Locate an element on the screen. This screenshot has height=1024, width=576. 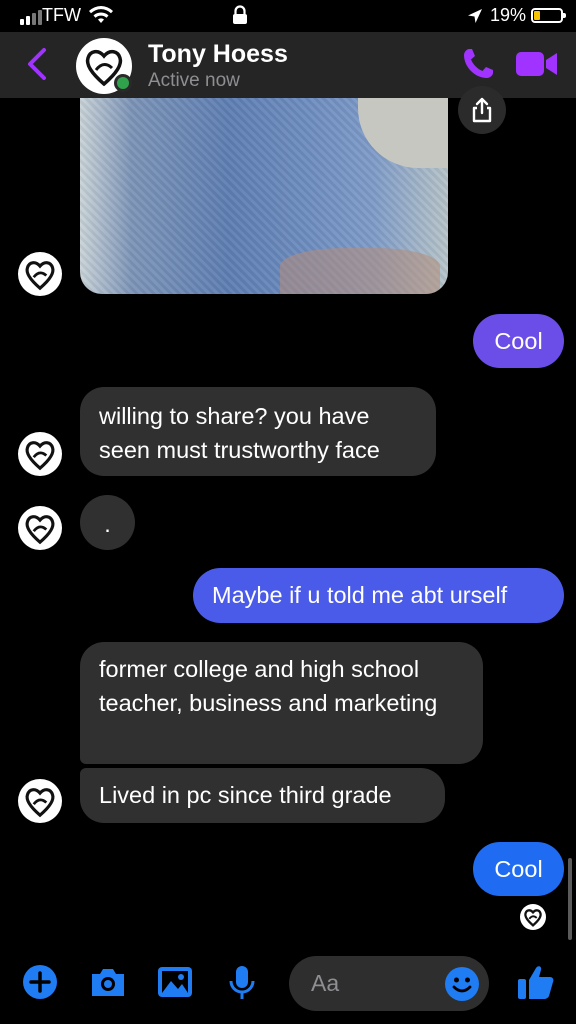
carrier-label: TFW is located at coordinates (61, 15).